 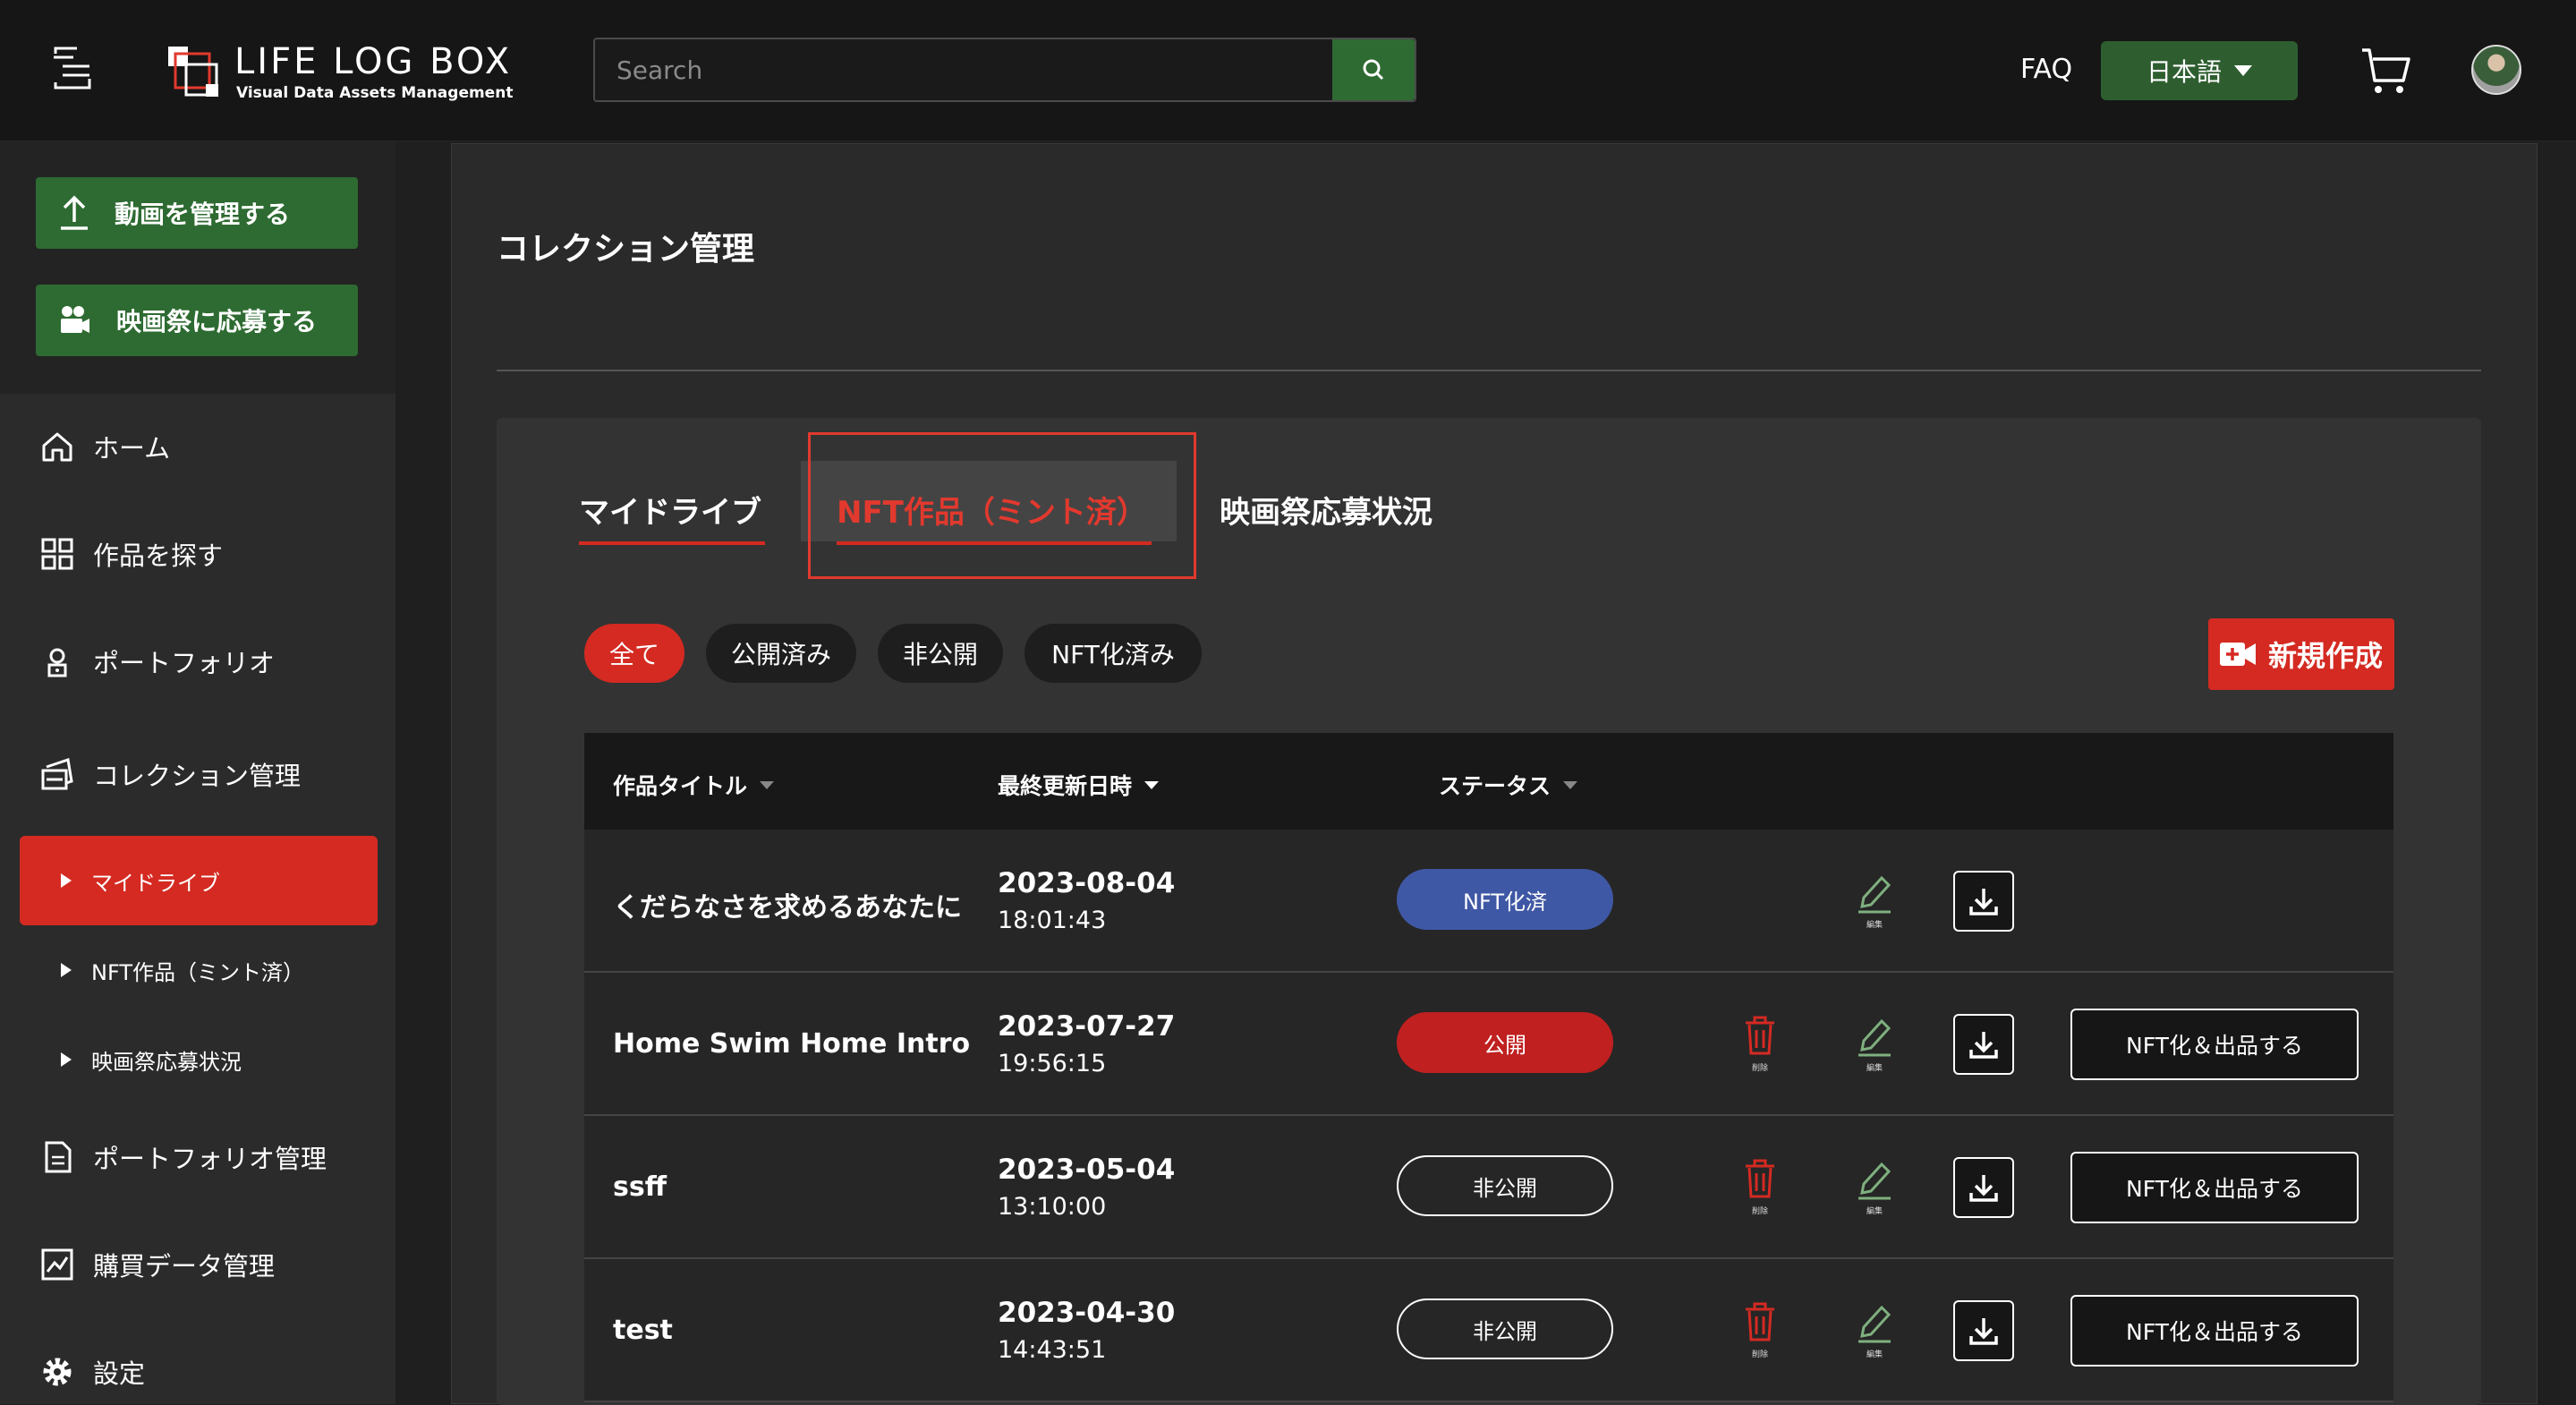 What do you see at coordinates (373, 61) in the screenshot?
I see `logo-title: LIFE LOG BOX` at bounding box center [373, 61].